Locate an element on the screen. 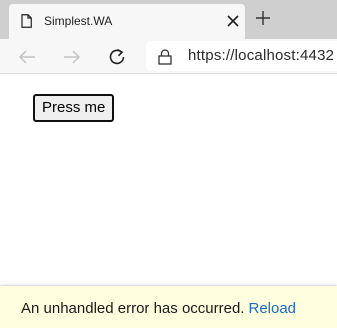 The height and width of the screenshot is (328, 337). error-banner-text: An unhandled error has occurred. Reload is located at coordinates (158, 308).